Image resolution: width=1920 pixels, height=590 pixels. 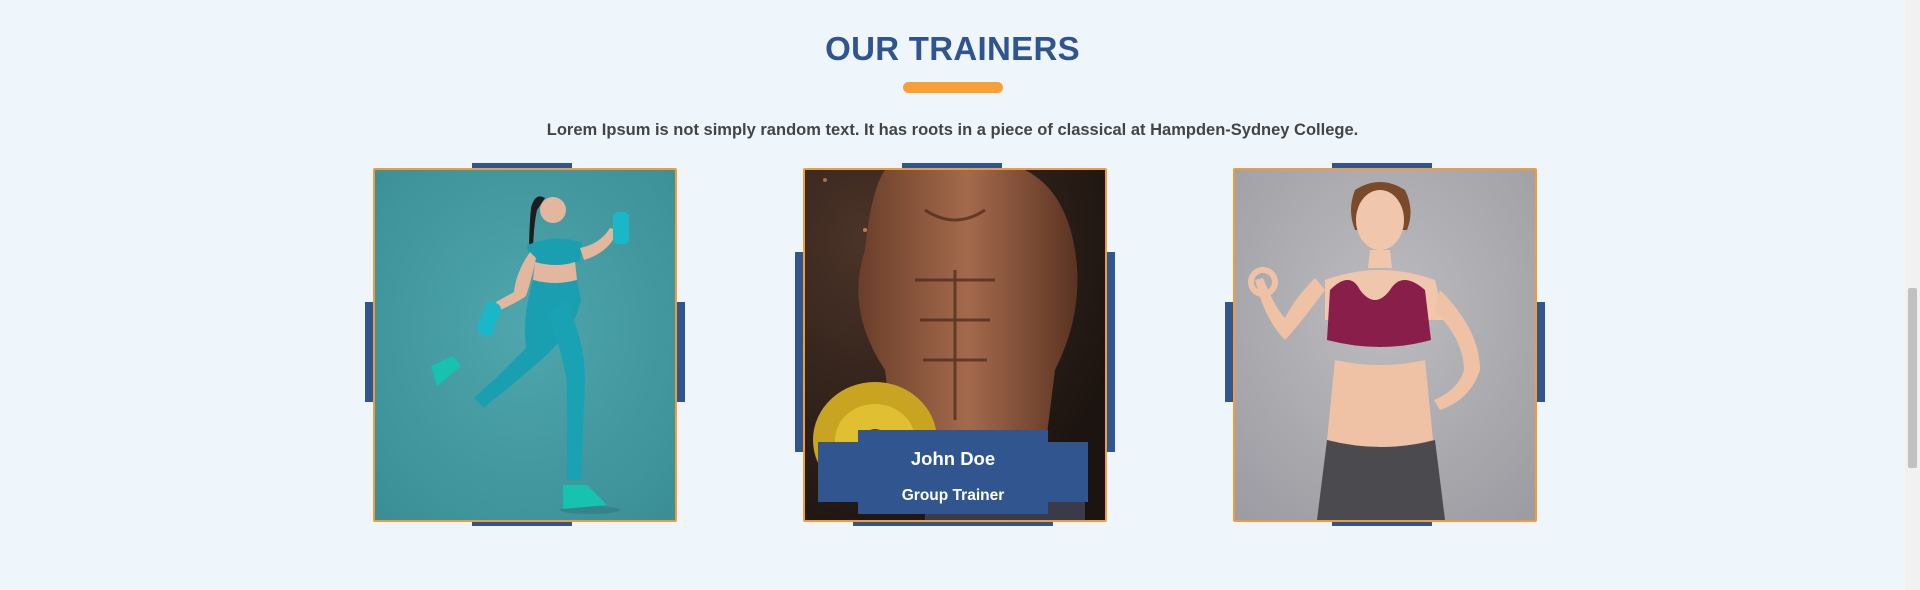 I want to click on trainer-name: John Doe, so click(x=953, y=458).